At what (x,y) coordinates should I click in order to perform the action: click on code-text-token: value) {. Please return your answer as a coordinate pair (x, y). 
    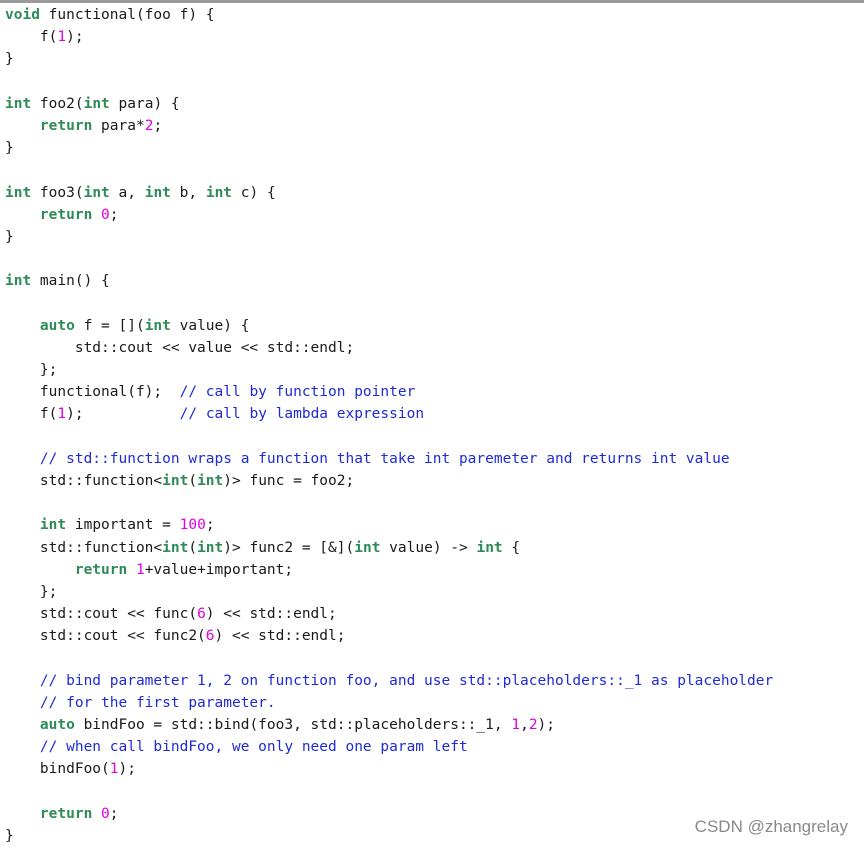
    Looking at the image, I should click on (210, 325).